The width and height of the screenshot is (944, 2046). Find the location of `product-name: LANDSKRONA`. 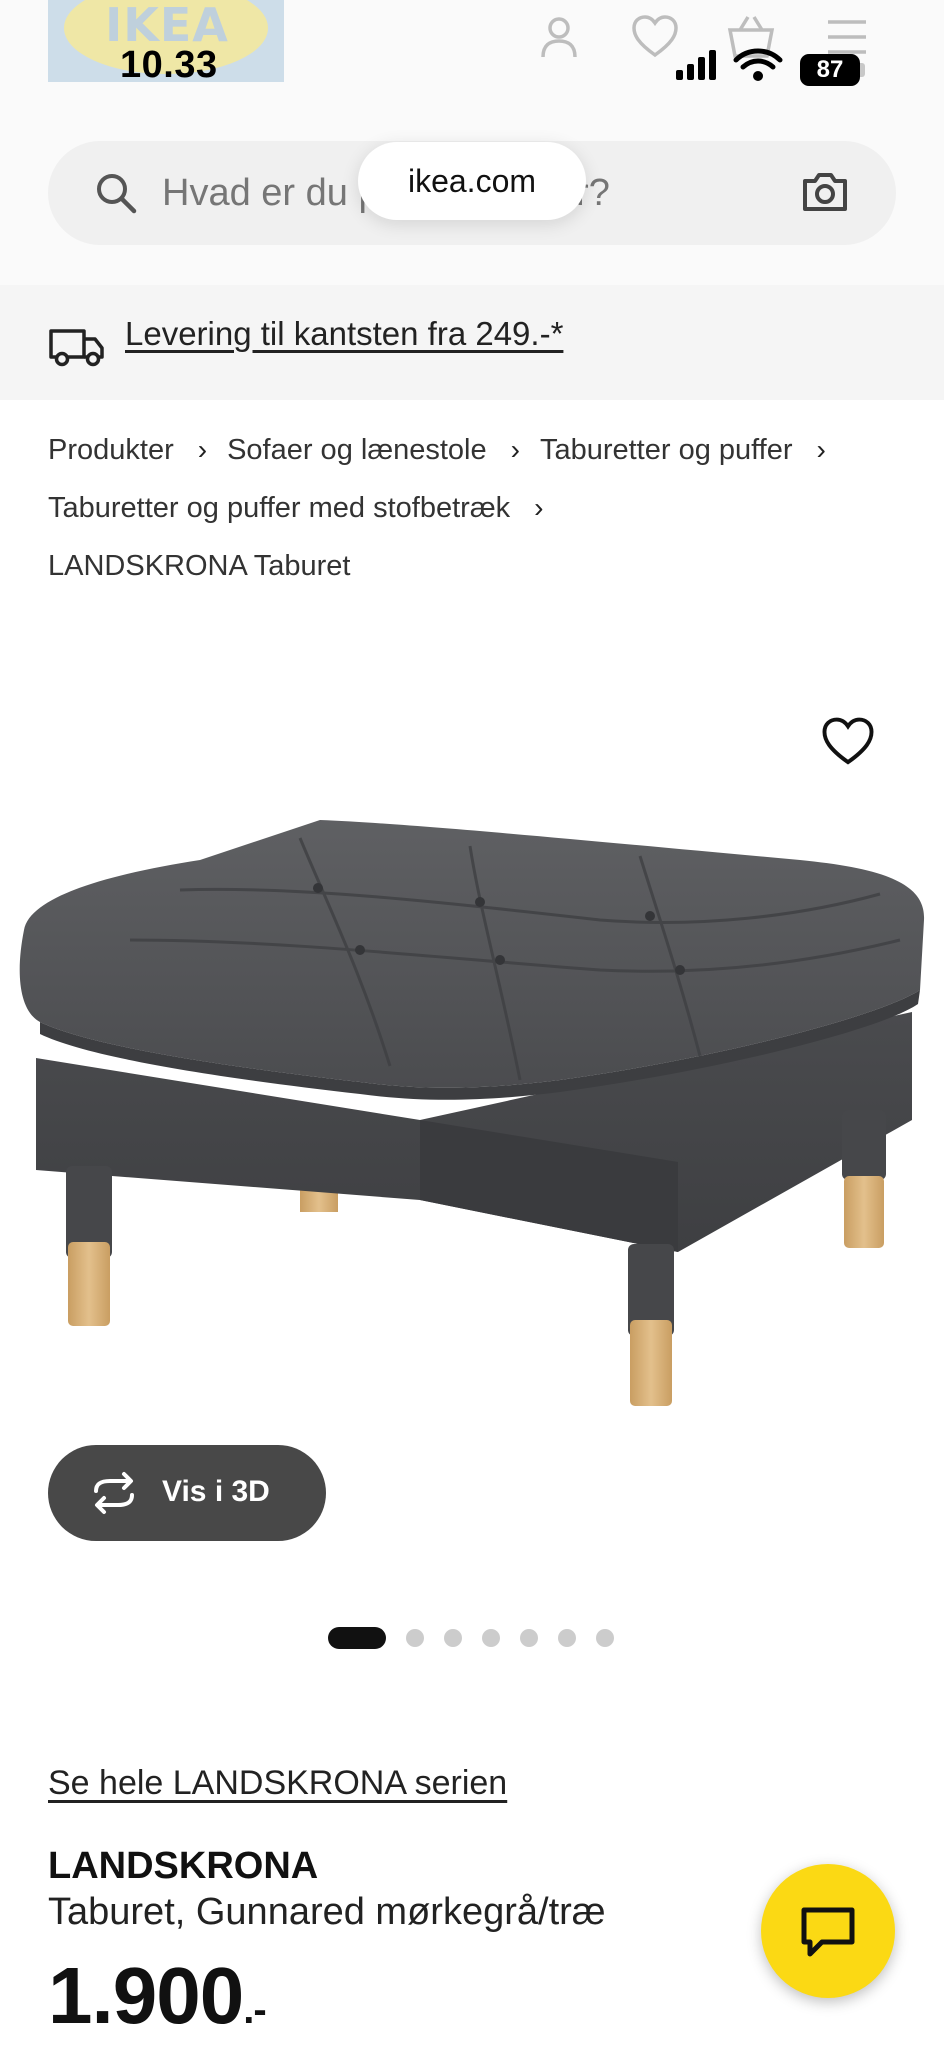

product-name: LANDSKRONA is located at coordinates (183, 1866).